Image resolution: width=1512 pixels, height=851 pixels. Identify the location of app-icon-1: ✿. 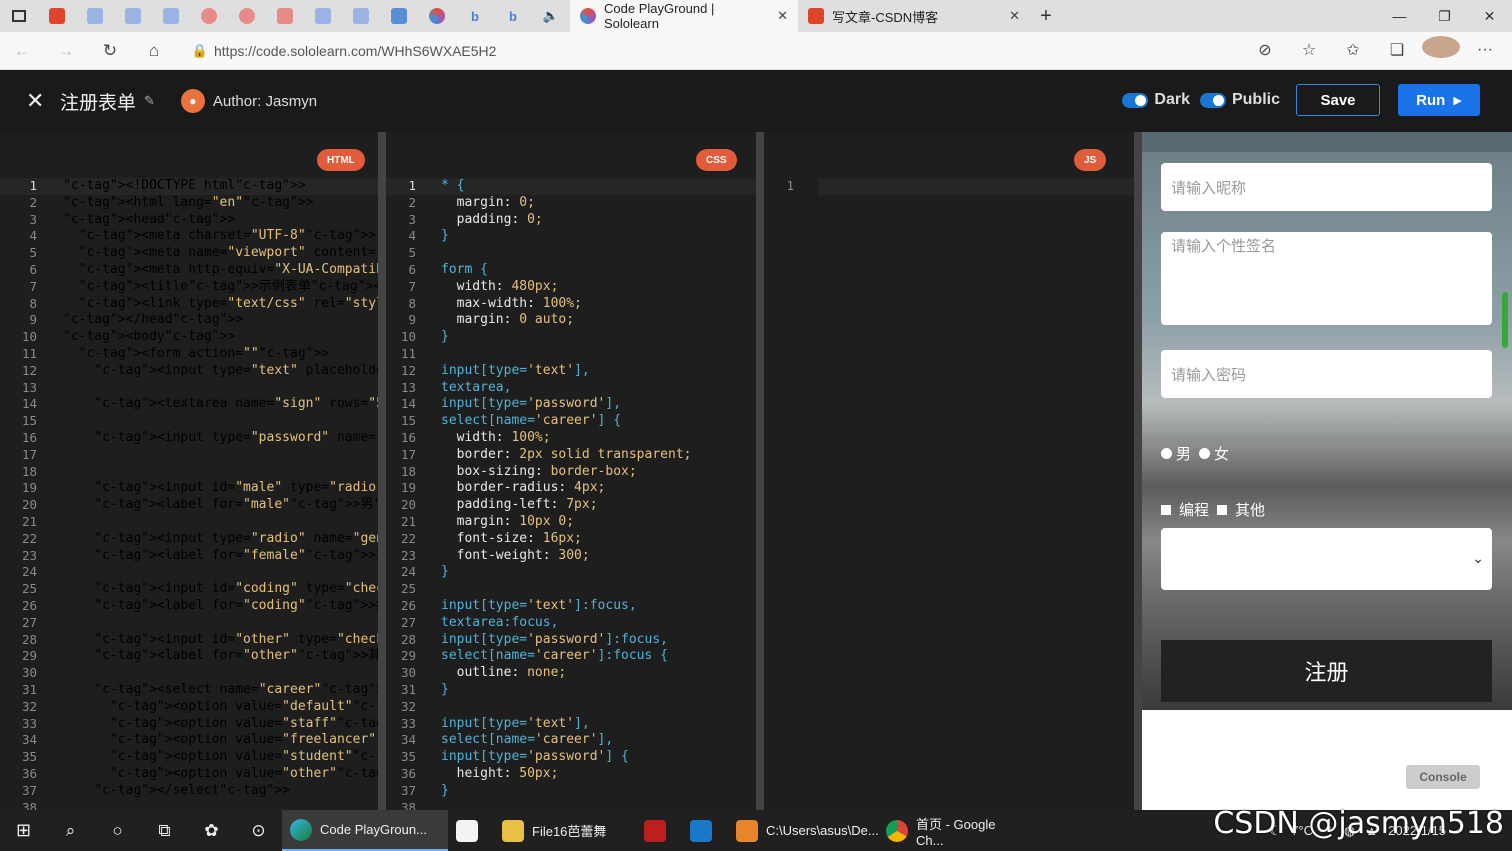
(211, 830).